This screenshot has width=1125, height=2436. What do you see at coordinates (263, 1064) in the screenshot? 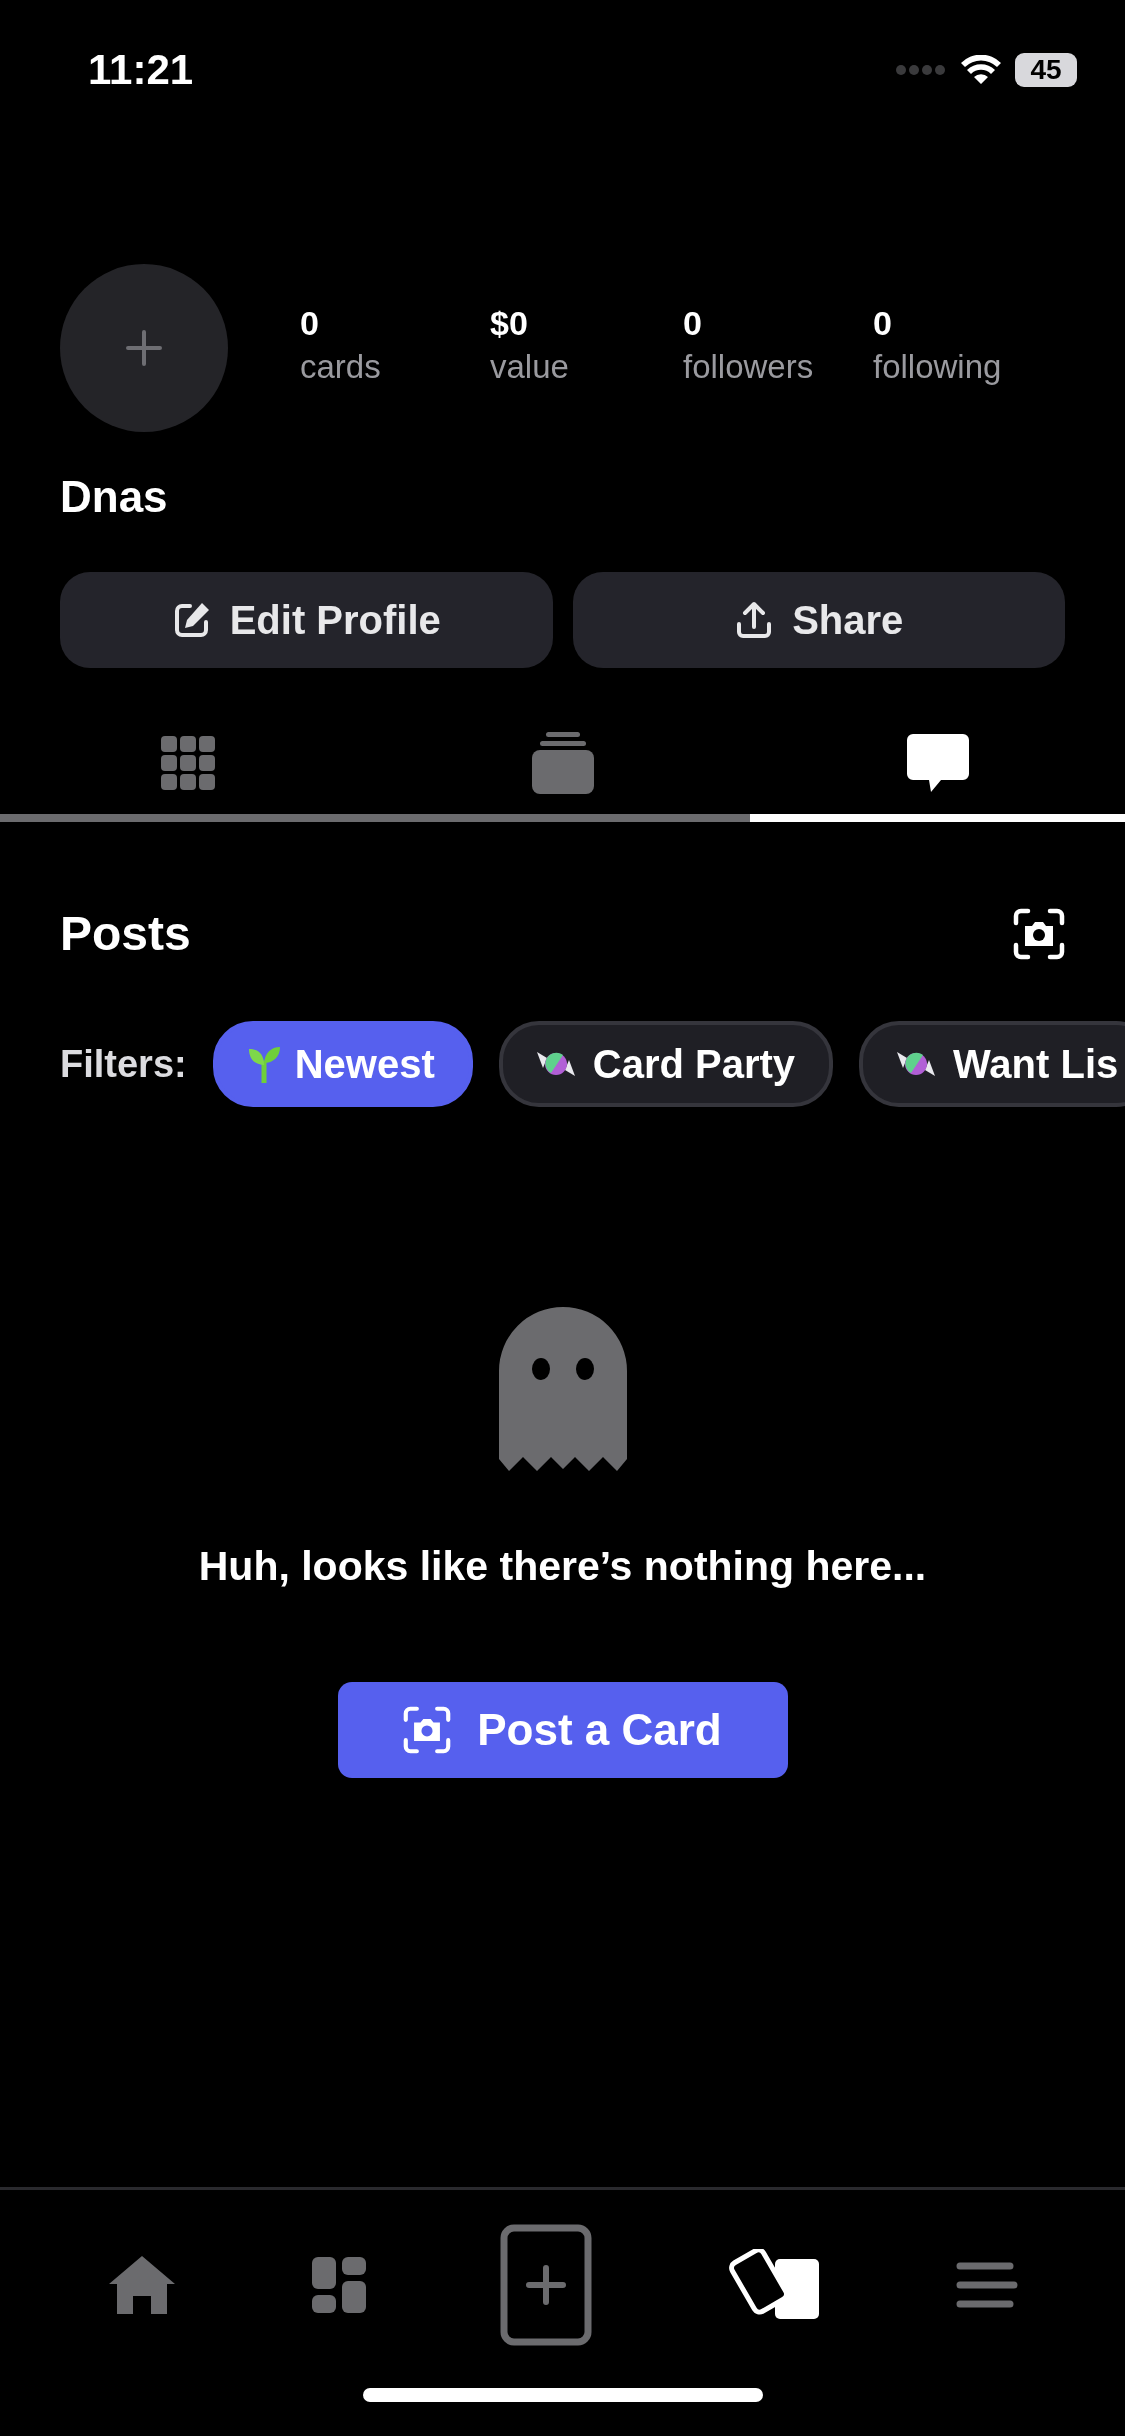
I see `sprout-icon` at bounding box center [263, 1064].